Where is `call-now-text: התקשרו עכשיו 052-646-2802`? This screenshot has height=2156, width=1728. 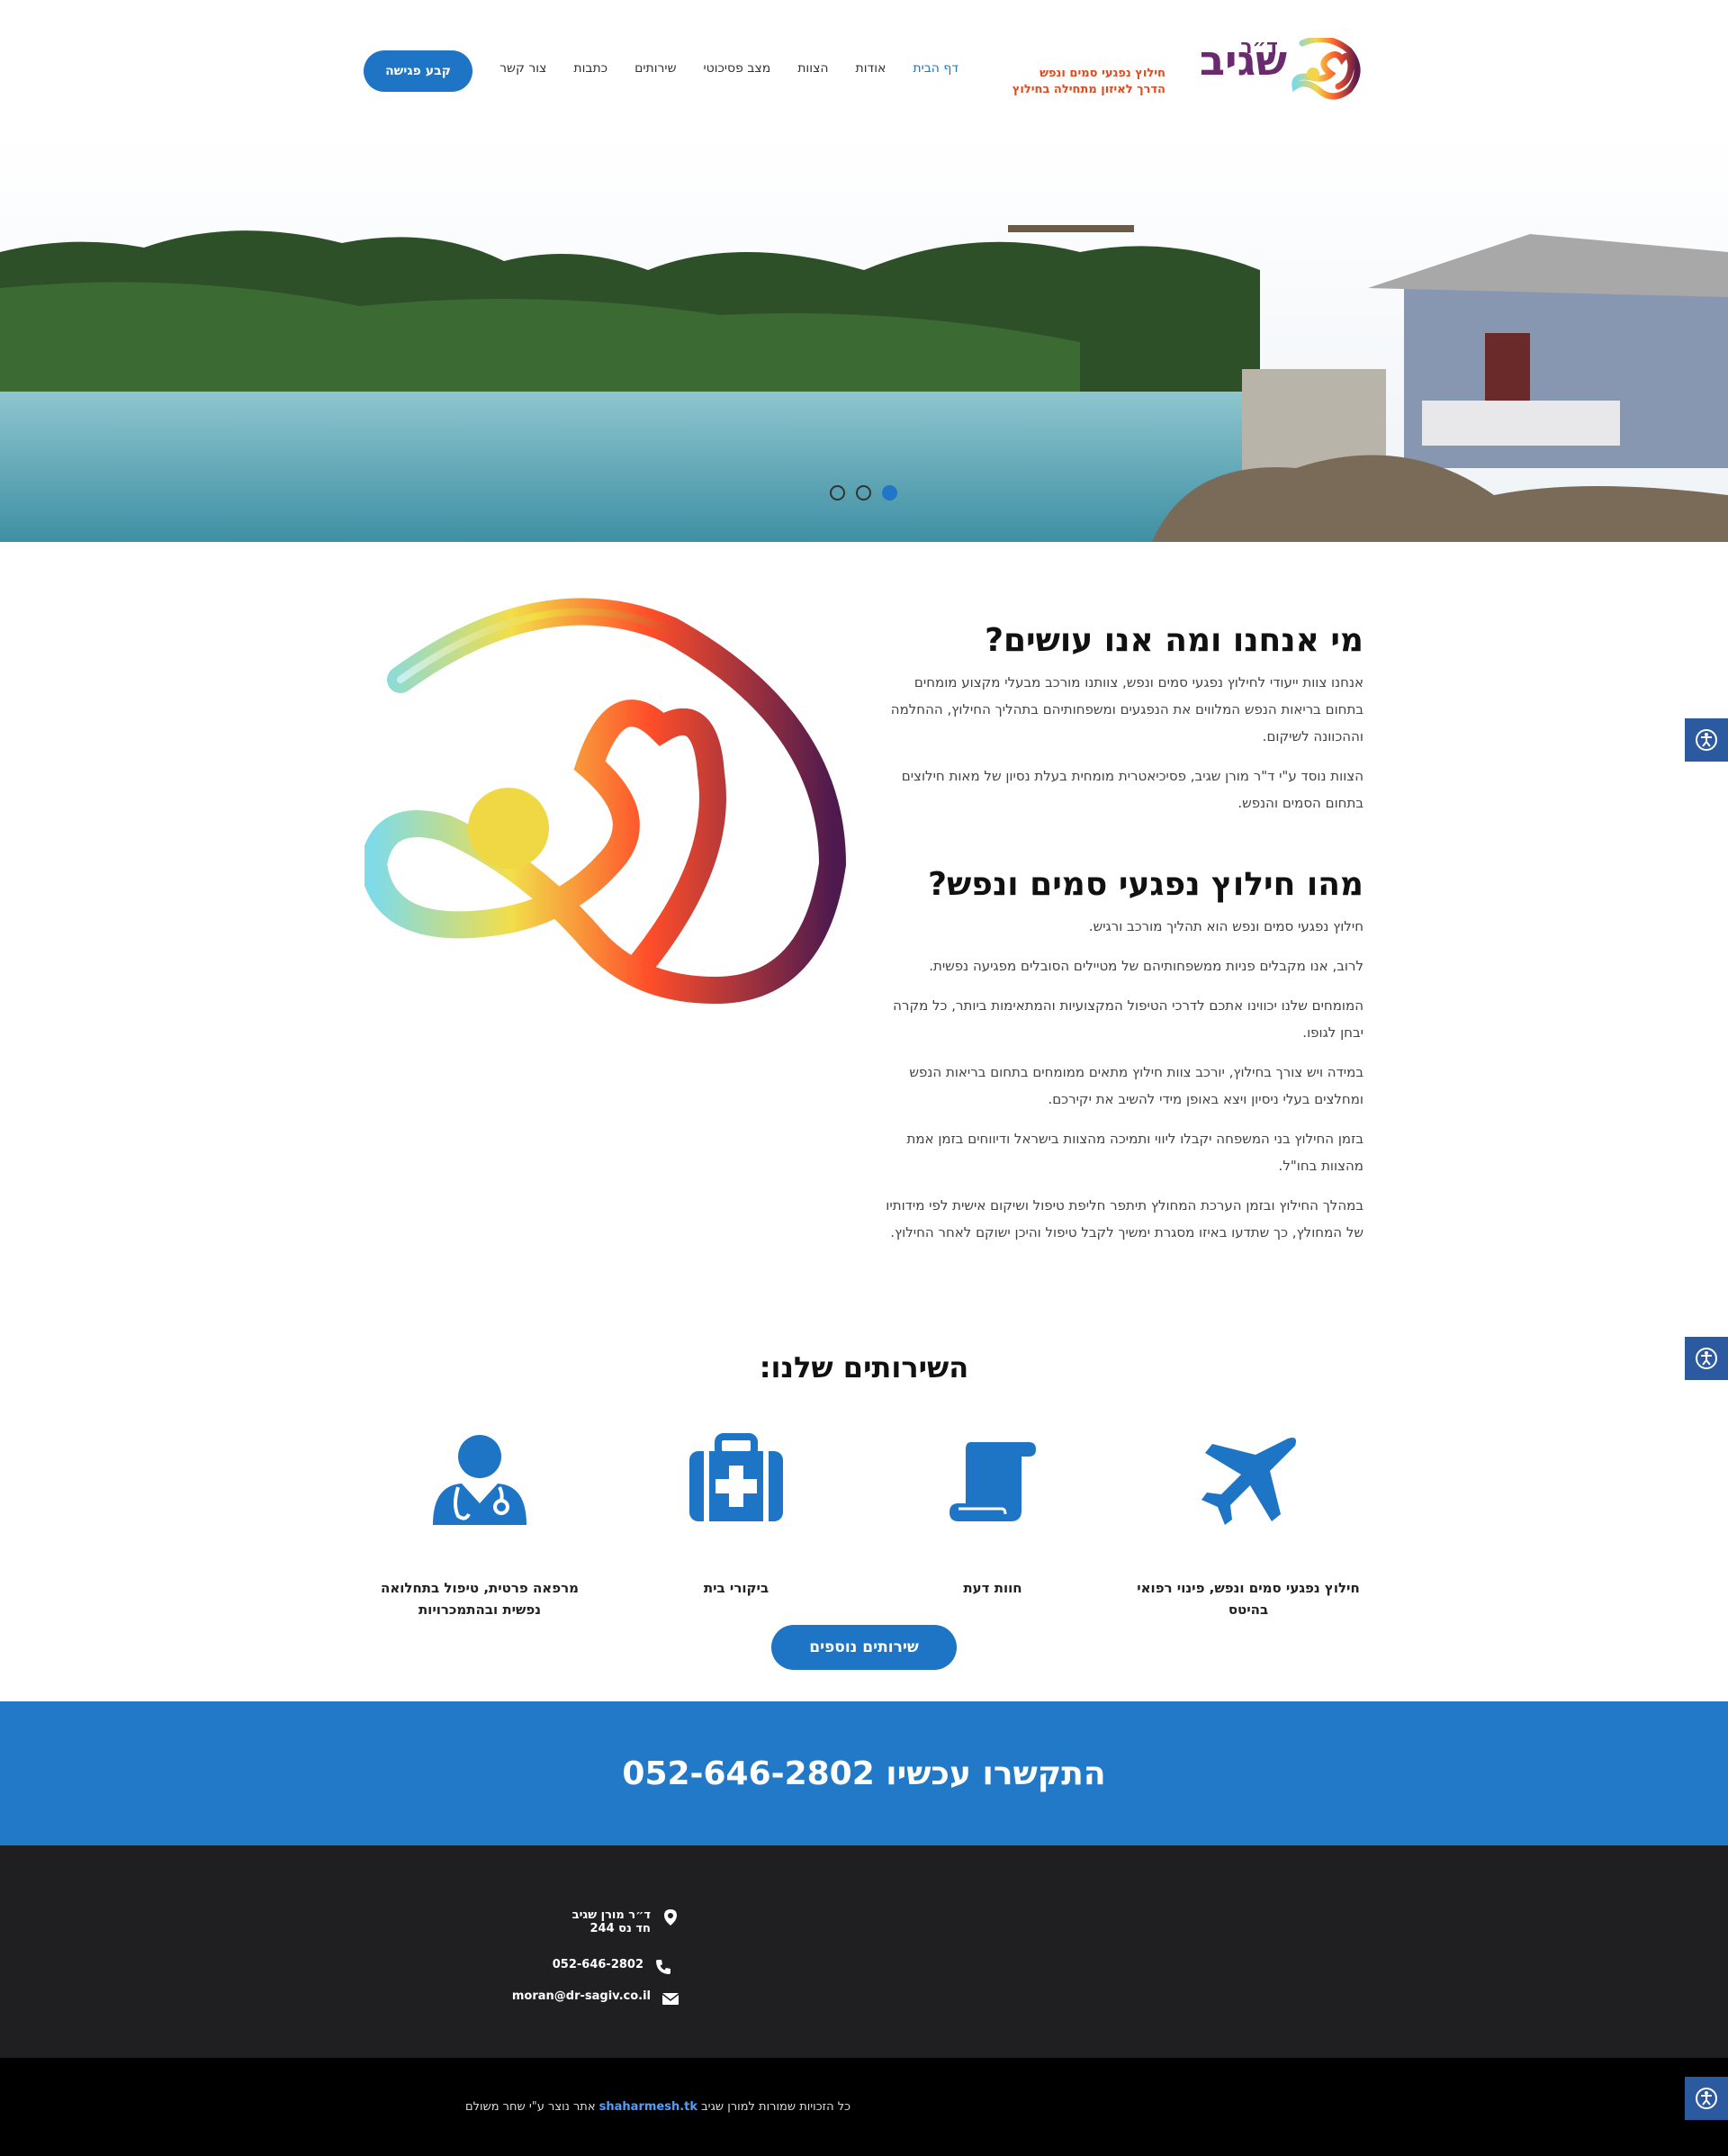 call-now-text: התקשרו עכשיו 052-646-2802 is located at coordinates (863, 1773).